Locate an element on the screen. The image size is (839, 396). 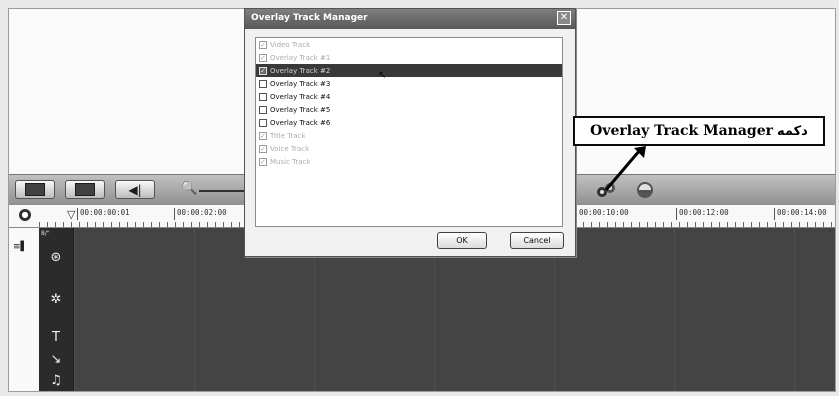
speaker-icon: ◀| is located at coordinates (135, 189).